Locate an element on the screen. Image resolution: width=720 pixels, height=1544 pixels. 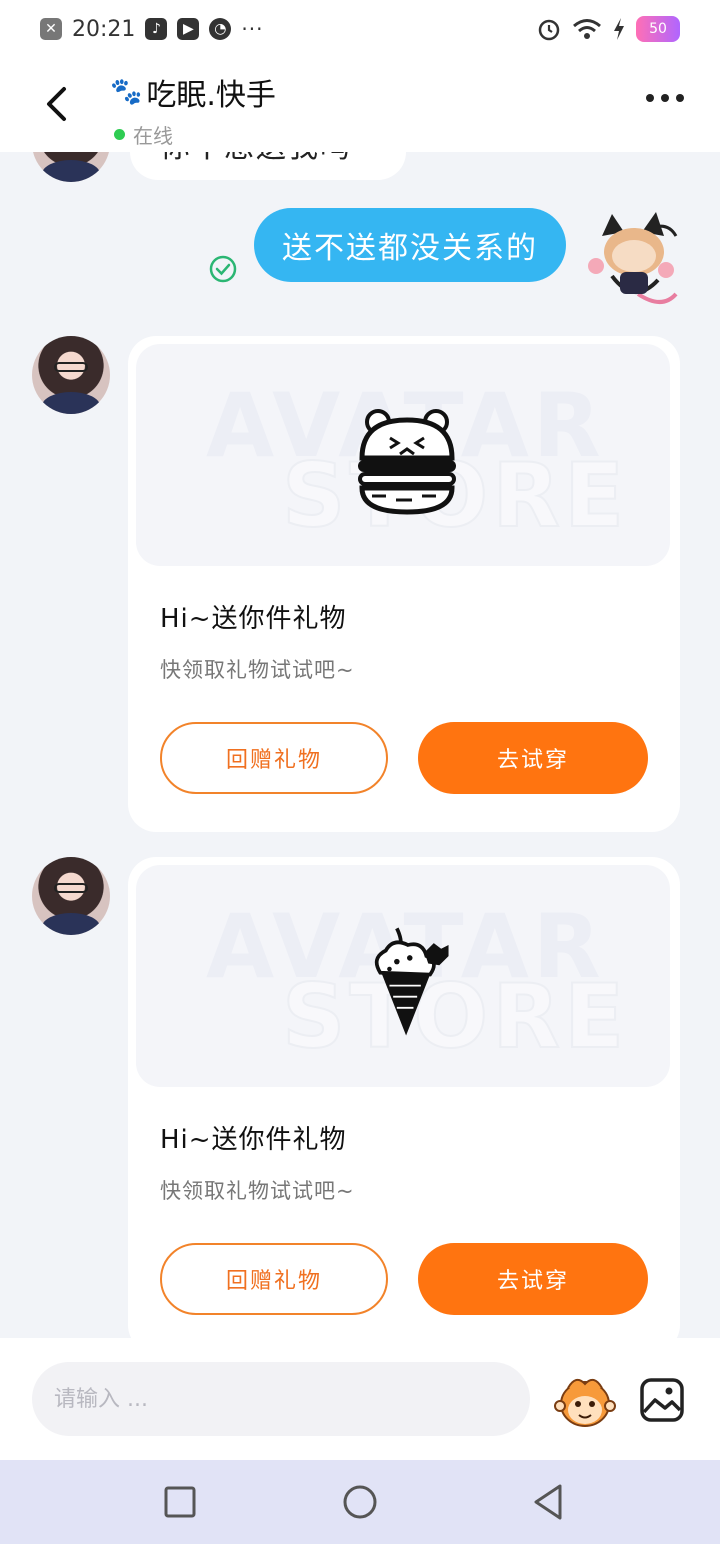
system-nav-bar is located at coordinates (360, 1502).